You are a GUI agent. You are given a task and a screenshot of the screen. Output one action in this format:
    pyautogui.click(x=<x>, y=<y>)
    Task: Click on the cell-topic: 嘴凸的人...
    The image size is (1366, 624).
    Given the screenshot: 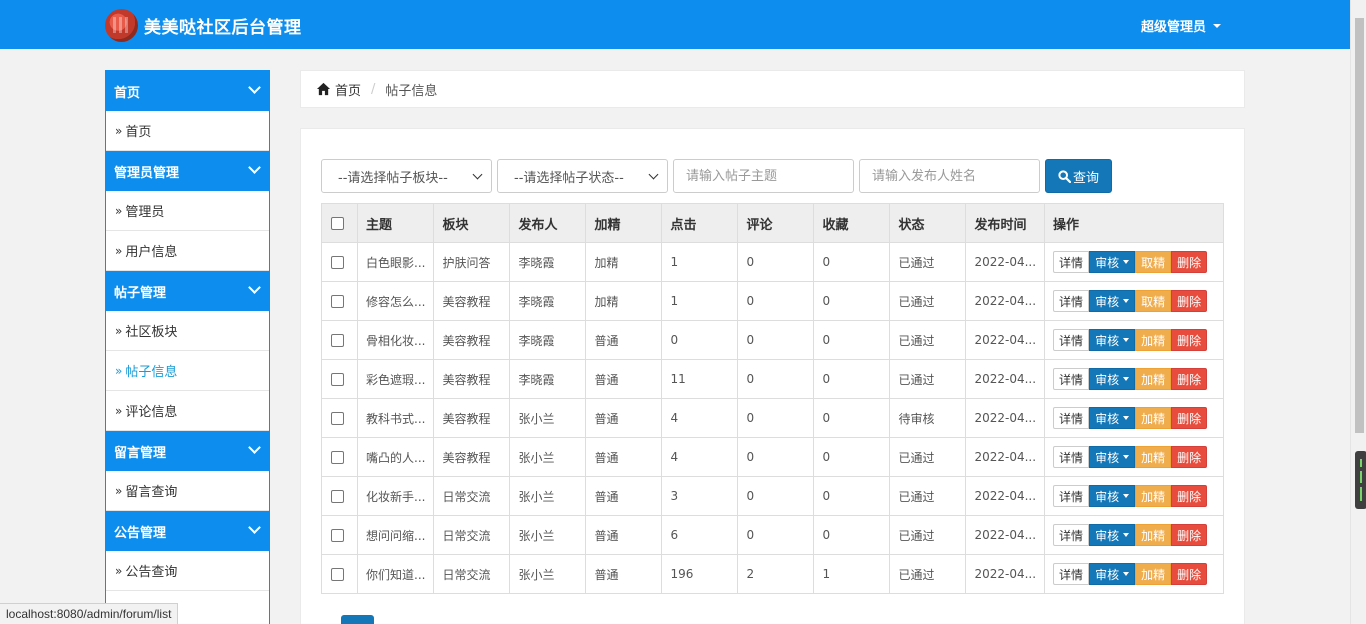 What is the action you would take?
    pyautogui.click(x=395, y=457)
    